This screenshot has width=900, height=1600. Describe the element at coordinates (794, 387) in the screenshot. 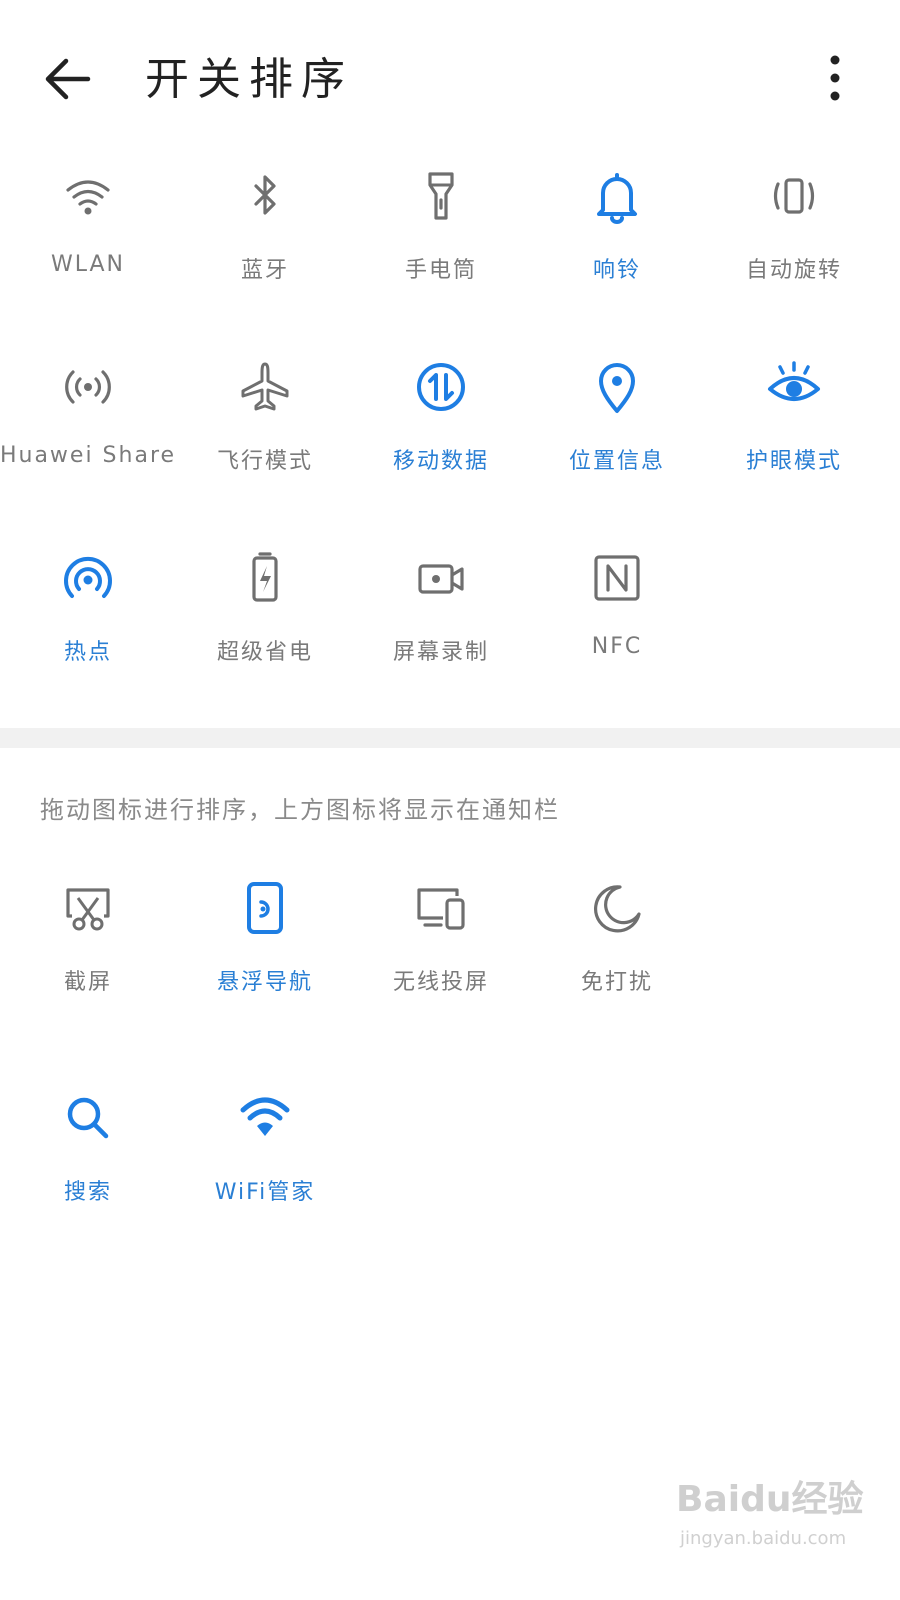

I see `eye-icon` at that location.